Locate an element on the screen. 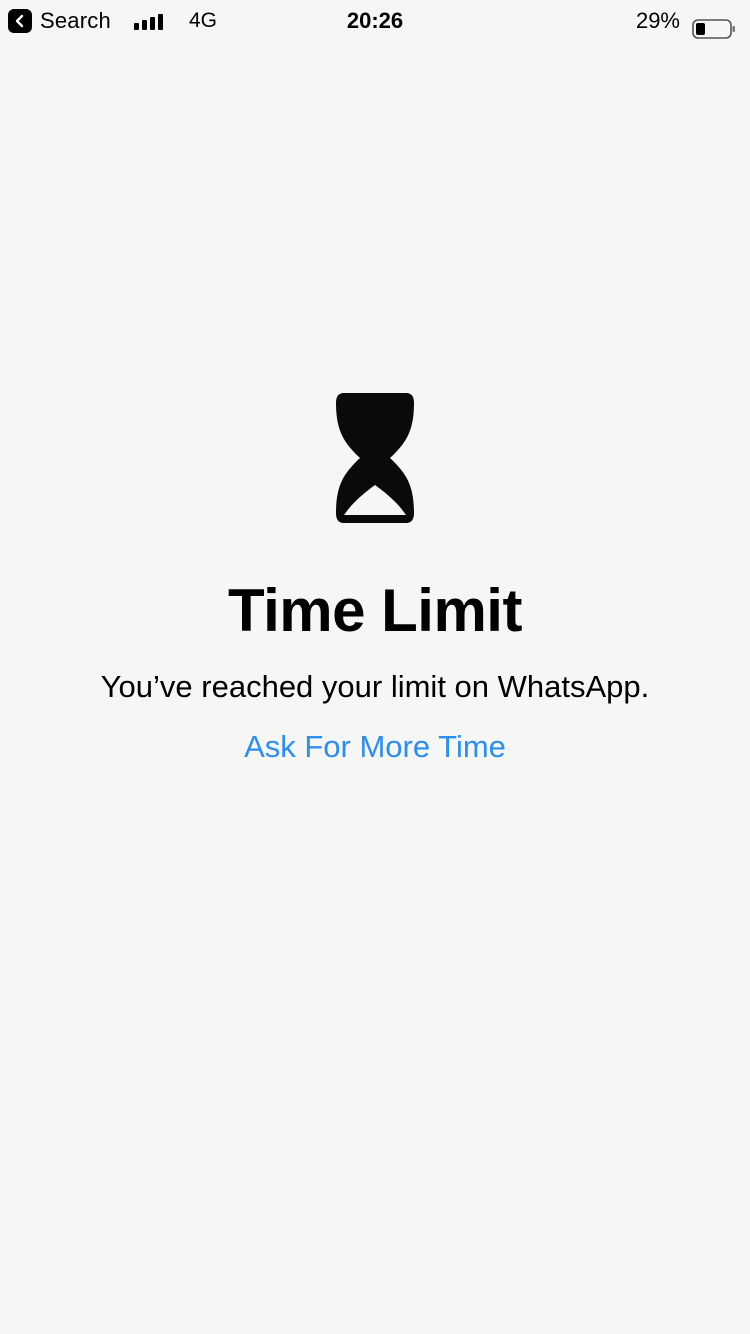  back-to-app-button: Search is located at coordinates (59, 21).